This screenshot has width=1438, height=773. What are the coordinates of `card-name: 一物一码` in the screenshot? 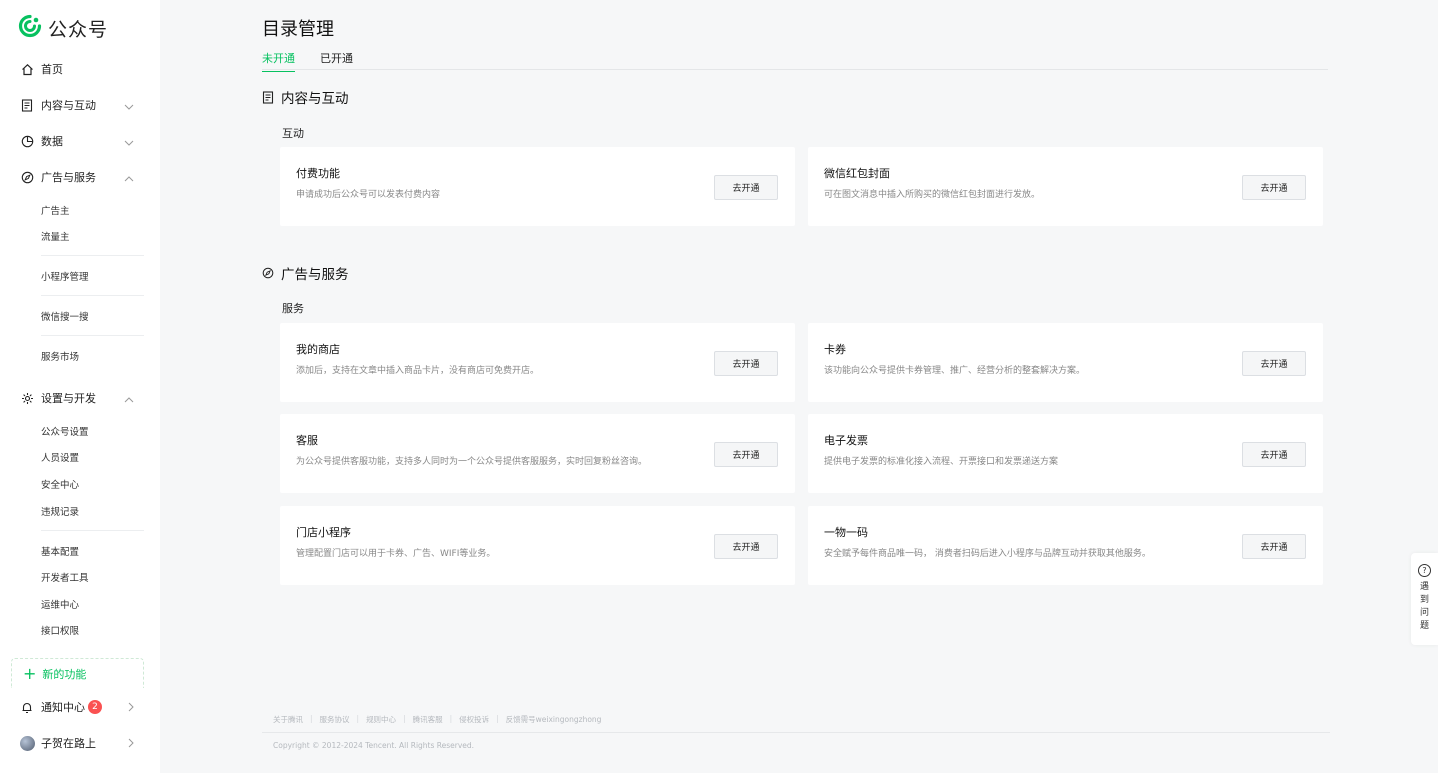 It's located at (846, 532).